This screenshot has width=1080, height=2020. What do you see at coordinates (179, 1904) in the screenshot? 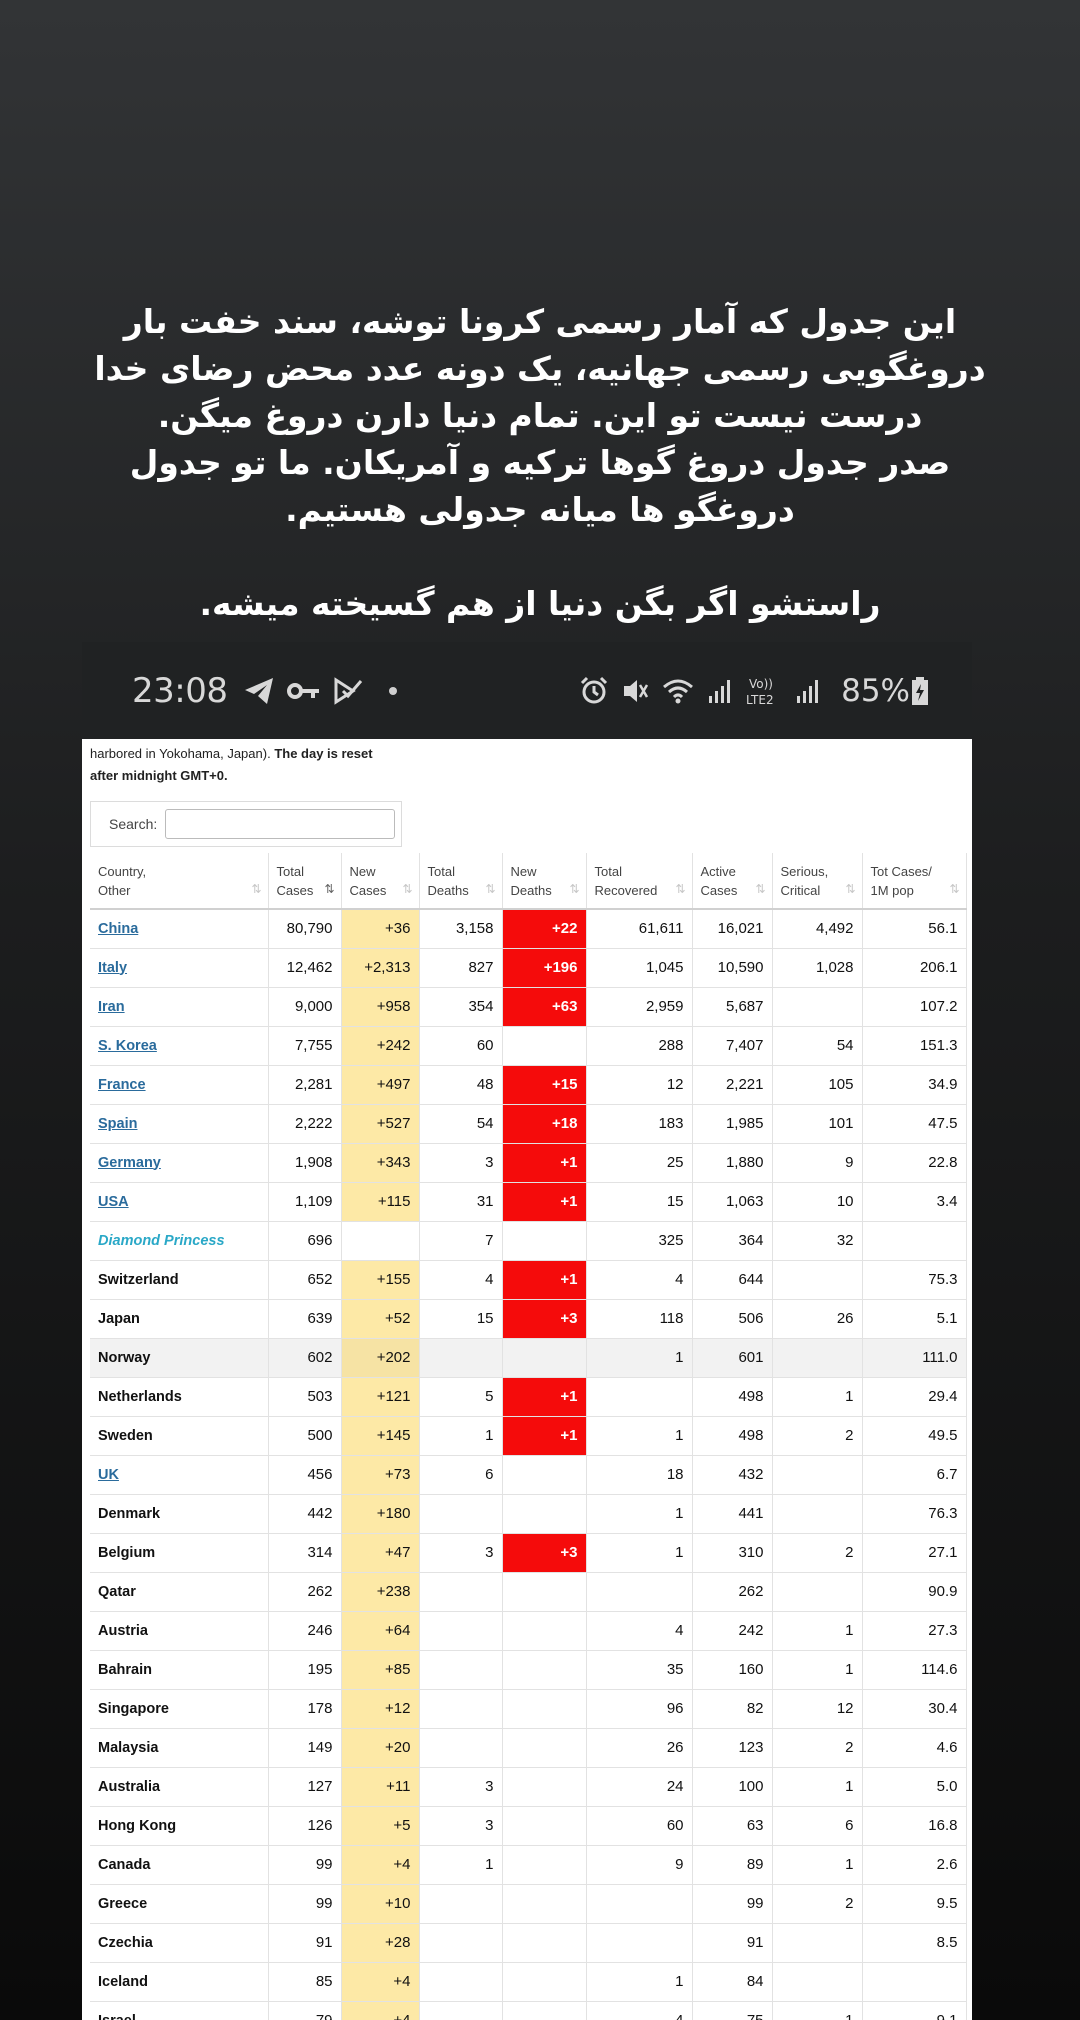
I see `country-cell: Greece` at bounding box center [179, 1904].